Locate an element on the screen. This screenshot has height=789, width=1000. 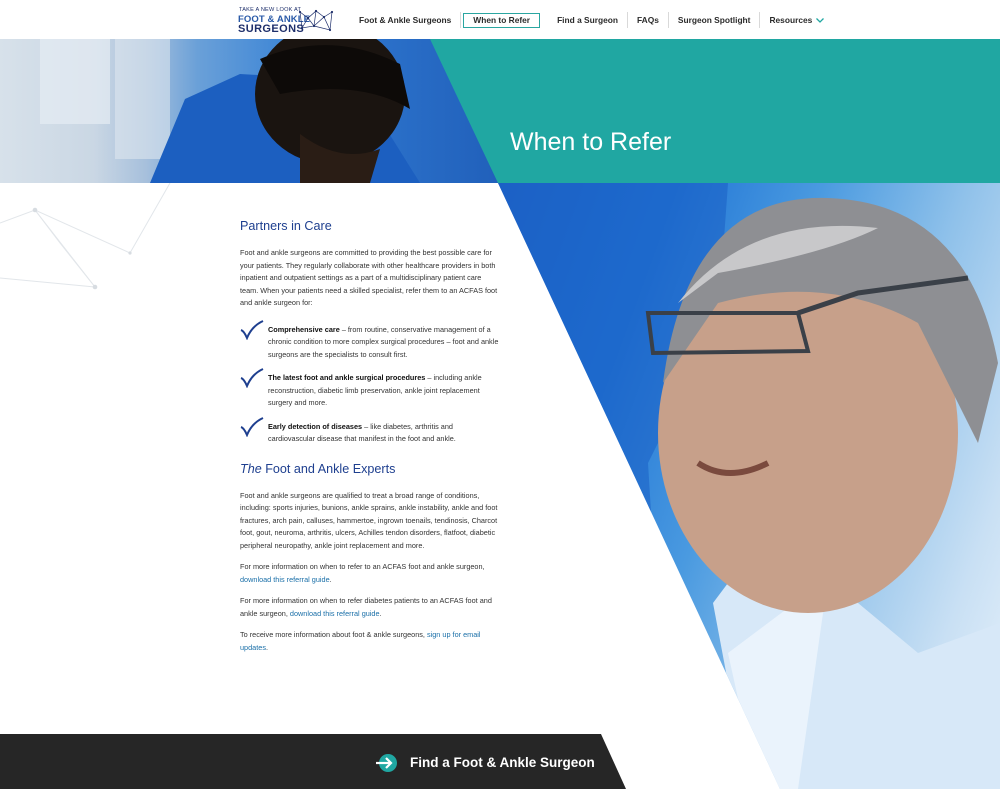
page-title: When to Refer is located at coordinates (591, 142).